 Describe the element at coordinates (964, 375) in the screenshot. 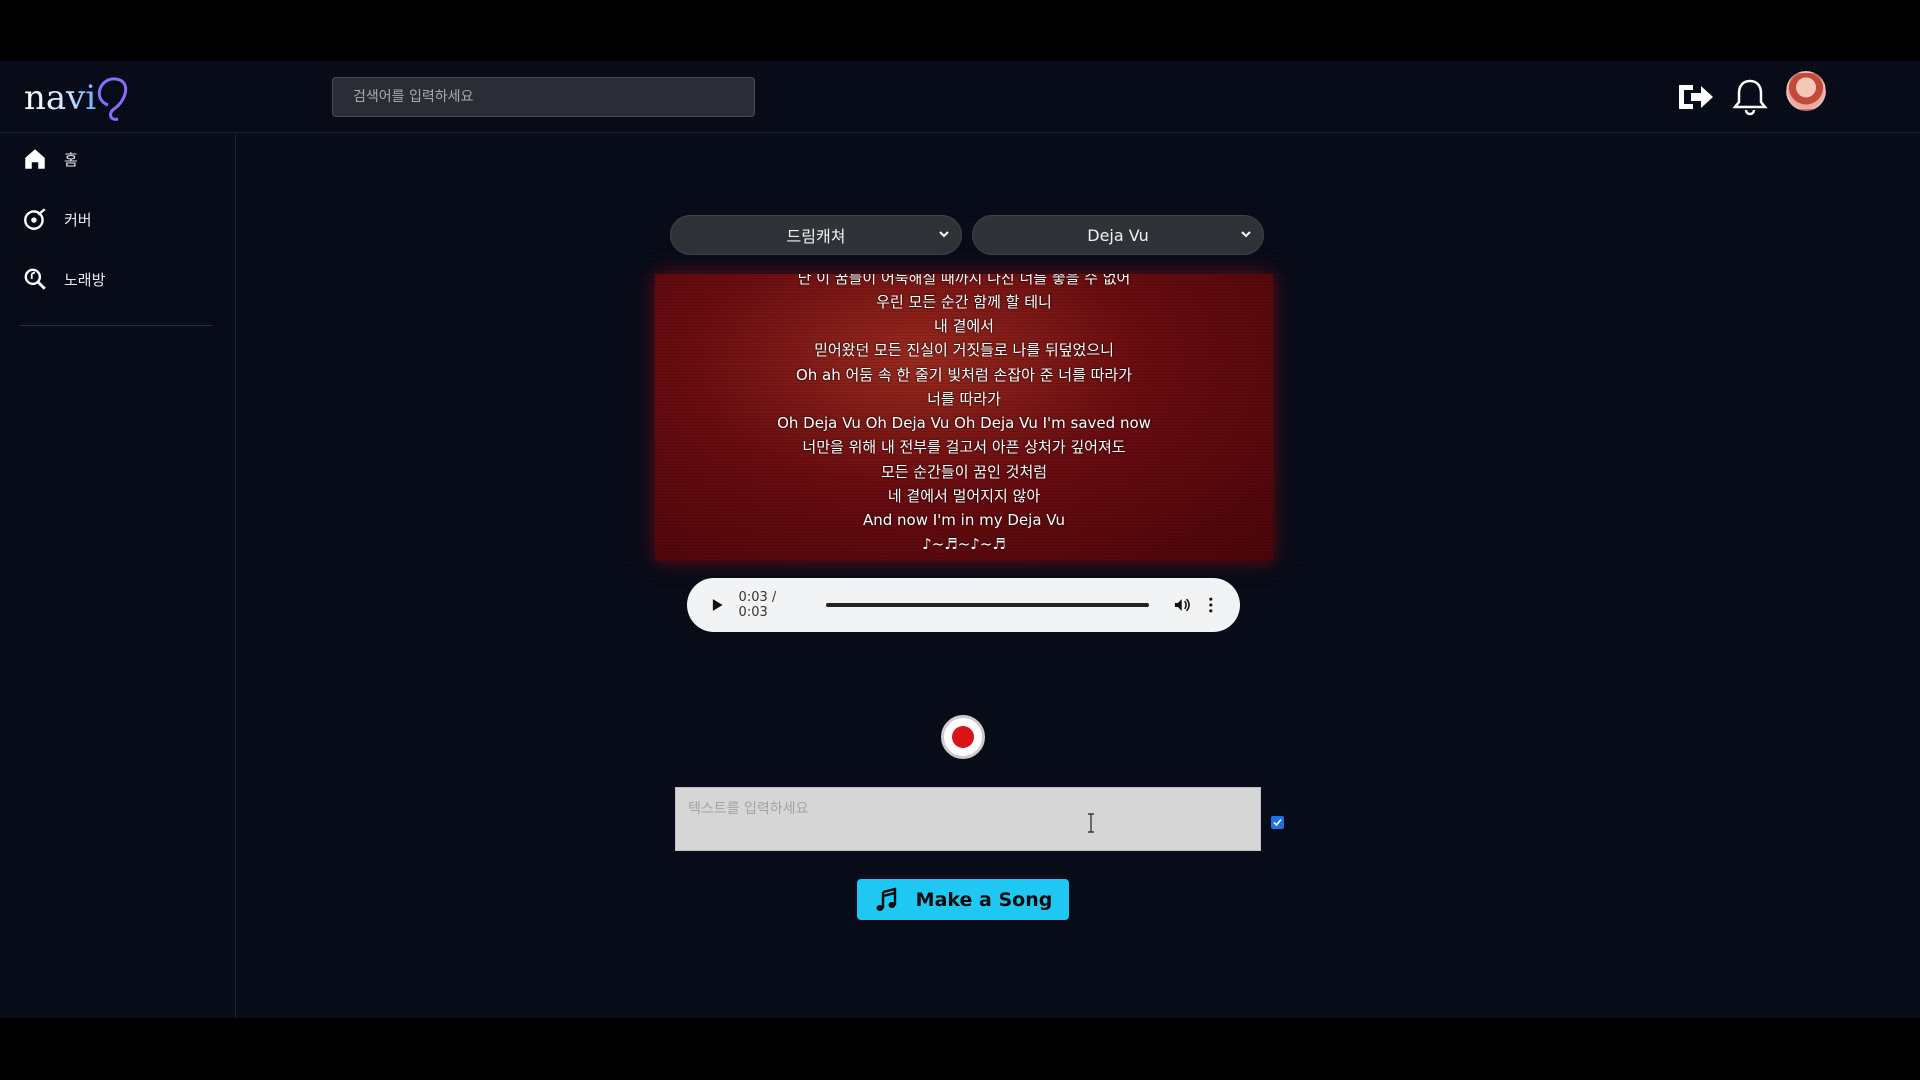

I see `lyric-line: Oh ah 어둠 속 한 줄기 빛처럼 손잡아 준 너를 따라가` at that location.